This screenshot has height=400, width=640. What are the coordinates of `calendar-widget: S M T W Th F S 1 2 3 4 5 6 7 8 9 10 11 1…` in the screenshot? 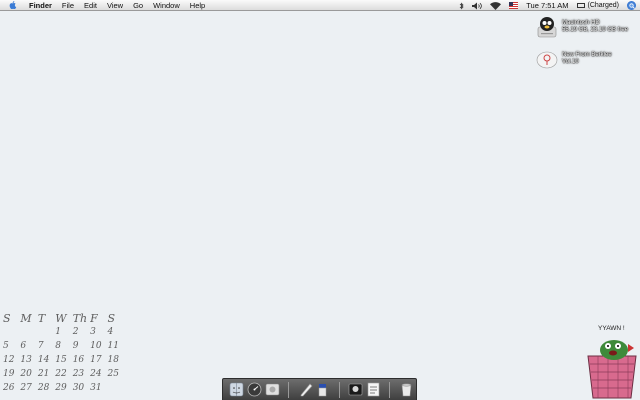 It's located at (64, 354).